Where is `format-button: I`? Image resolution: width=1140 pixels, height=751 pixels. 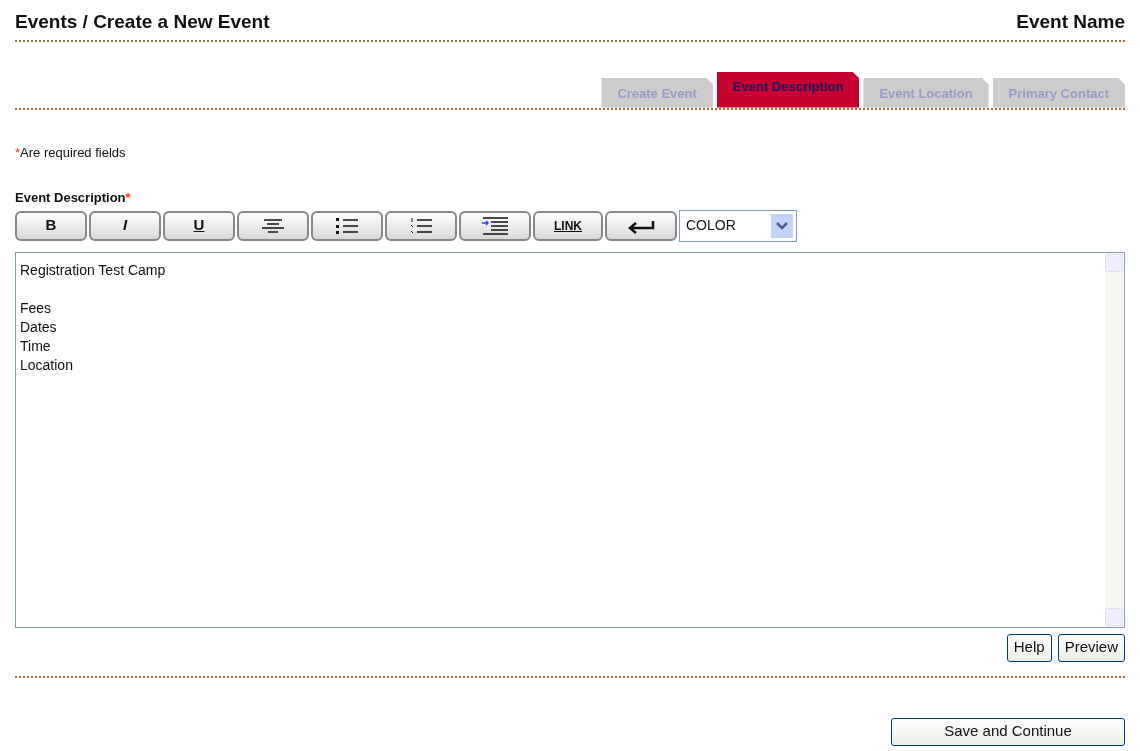
format-button: I is located at coordinates (125, 225).